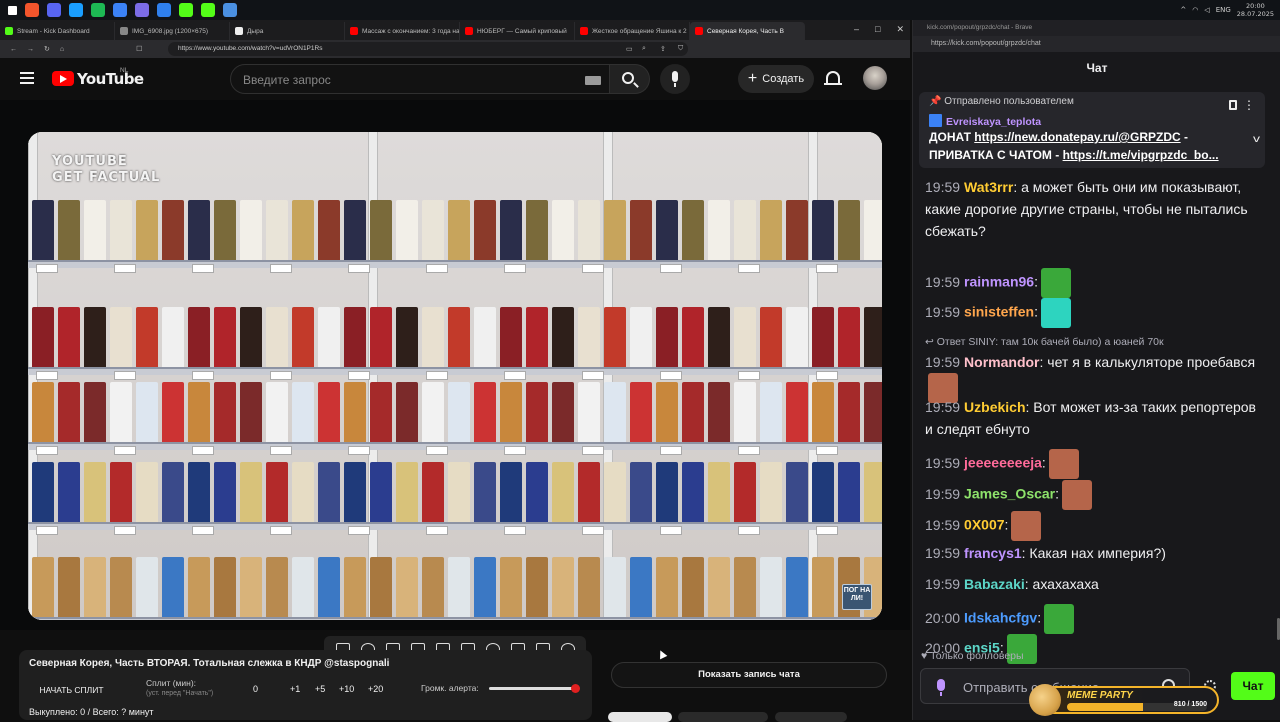 This screenshot has height=722, width=1280. What do you see at coordinates (747, 31) in the screenshot?
I see `browser-tab: Северная Корея, Часть В` at bounding box center [747, 31].